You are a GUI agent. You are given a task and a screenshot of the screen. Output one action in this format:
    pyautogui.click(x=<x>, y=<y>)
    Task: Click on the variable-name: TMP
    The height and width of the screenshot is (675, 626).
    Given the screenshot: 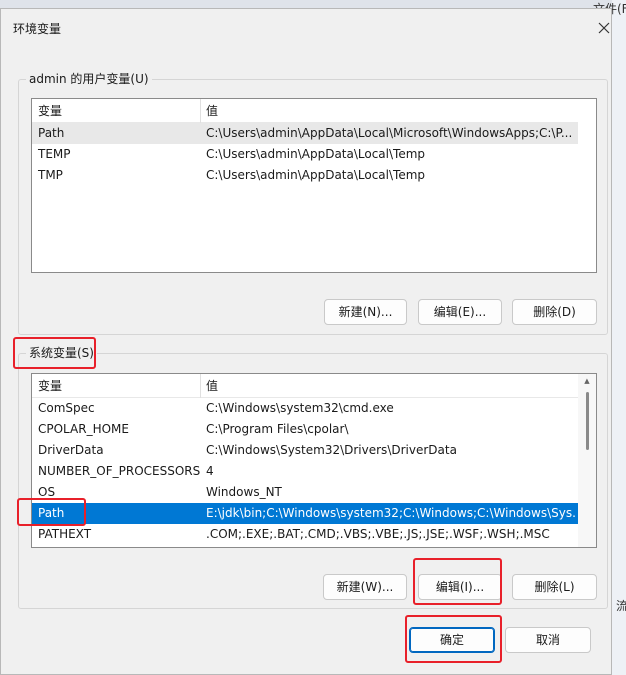 What is the action you would take?
    pyautogui.click(x=50, y=175)
    